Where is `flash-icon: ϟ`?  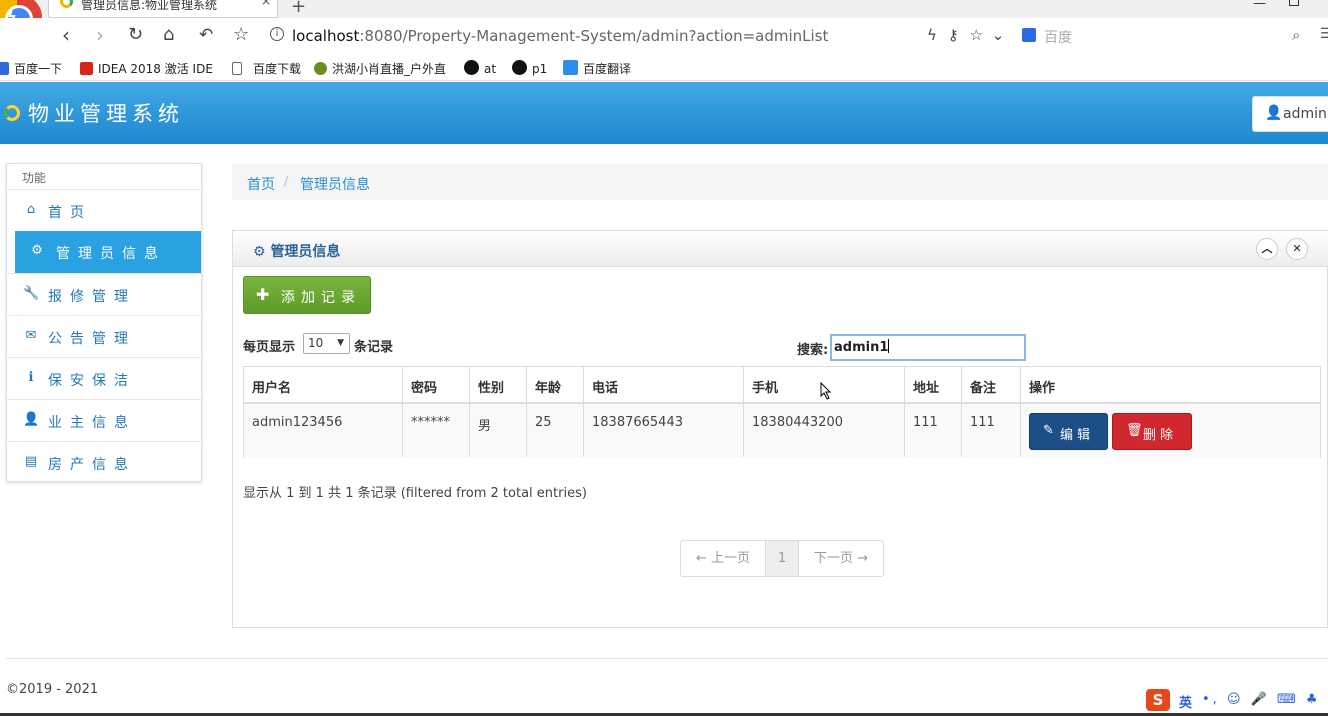 flash-icon: ϟ is located at coordinates (932, 35).